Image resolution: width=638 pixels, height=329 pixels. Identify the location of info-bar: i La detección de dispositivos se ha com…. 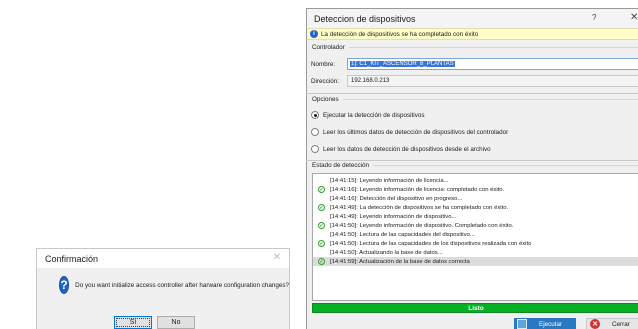
(472, 34).